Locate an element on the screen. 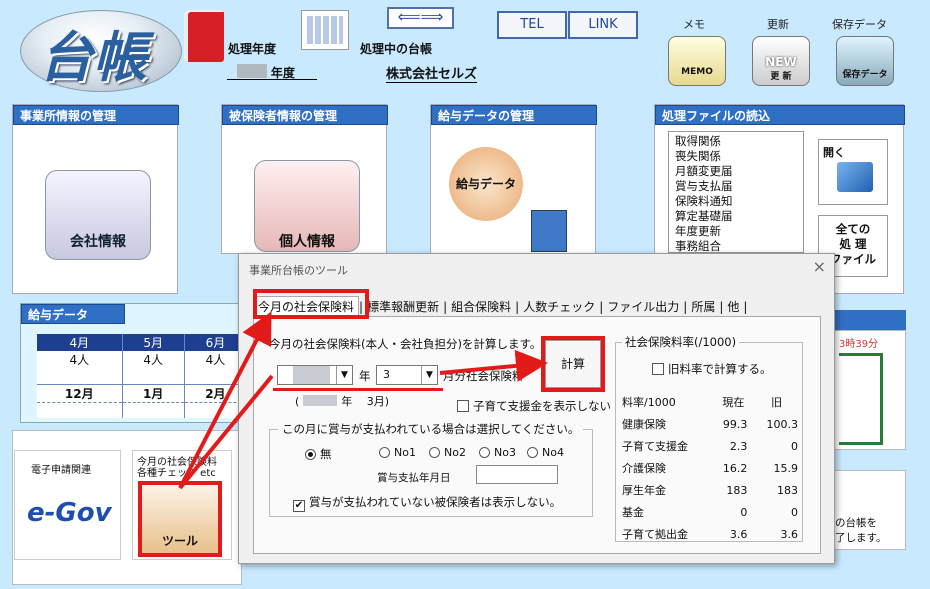 The height and width of the screenshot is (589, 930). arrow-to-select is located at coordinates (226, 432).